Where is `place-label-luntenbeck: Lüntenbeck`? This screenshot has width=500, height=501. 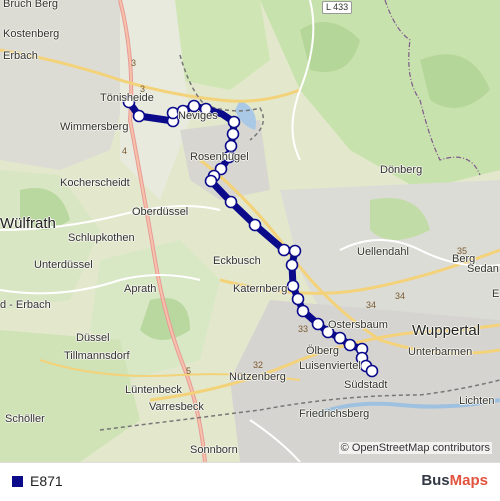 place-label-luntenbeck: Lüntenbeck is located at coordinates (153, 390).